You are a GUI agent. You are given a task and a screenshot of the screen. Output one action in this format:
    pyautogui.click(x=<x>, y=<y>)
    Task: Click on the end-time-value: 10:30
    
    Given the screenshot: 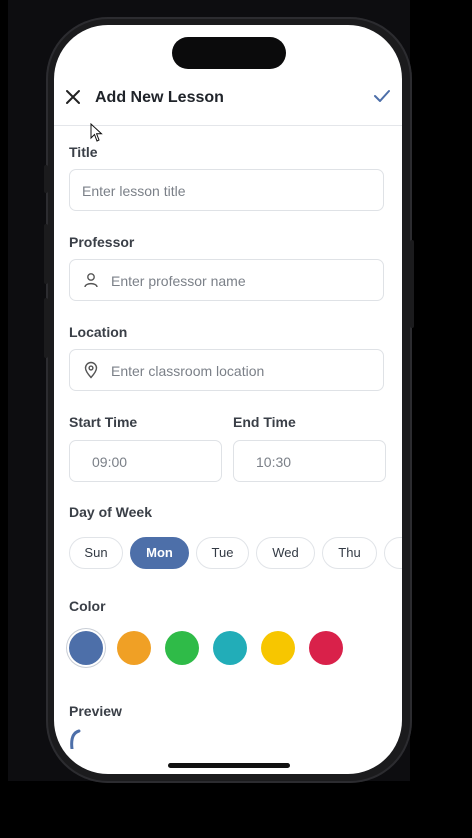 What is the action you would take?
    pyautogui.click(x=274, y=462)
    